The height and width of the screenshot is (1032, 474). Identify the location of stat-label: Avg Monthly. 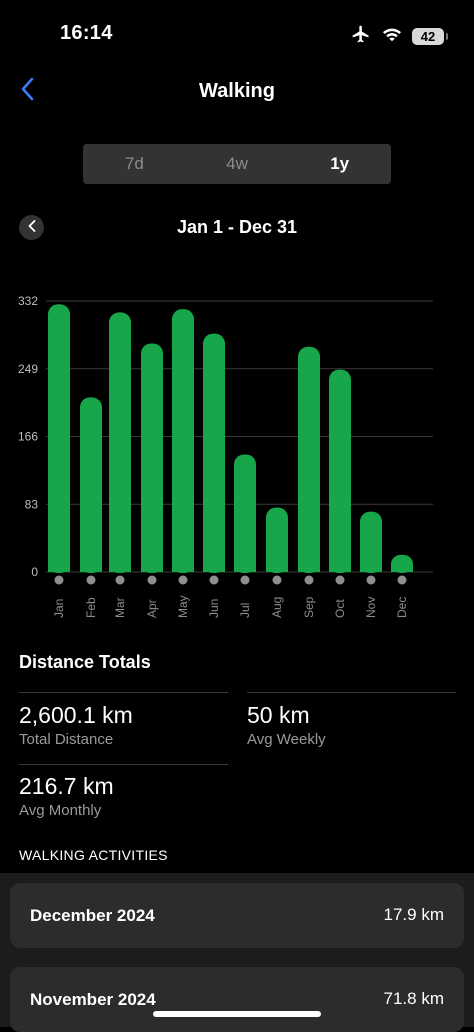
(60, 810).